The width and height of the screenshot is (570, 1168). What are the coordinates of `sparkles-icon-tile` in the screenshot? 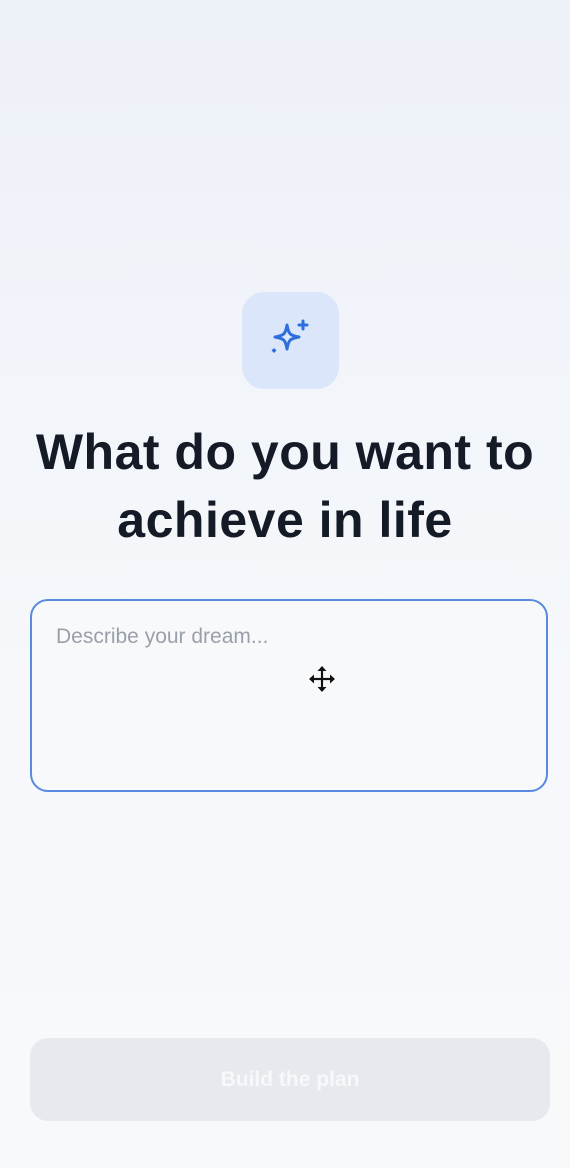 It's located at (290, 340).